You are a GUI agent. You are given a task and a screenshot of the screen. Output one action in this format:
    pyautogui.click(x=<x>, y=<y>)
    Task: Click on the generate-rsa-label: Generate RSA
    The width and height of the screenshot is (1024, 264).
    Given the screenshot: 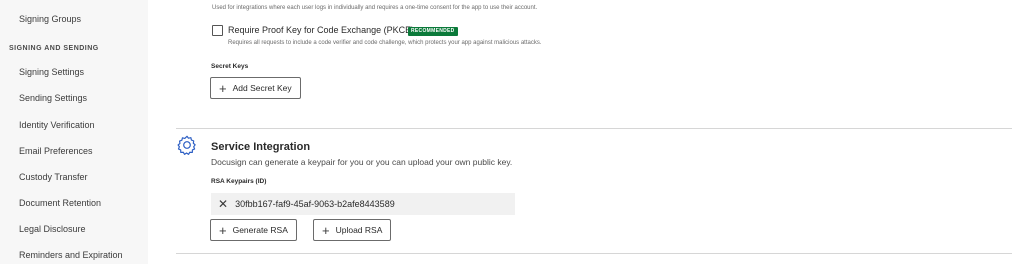 What is the action you would take?
    pyautogui.click(x=260, y=230)
    